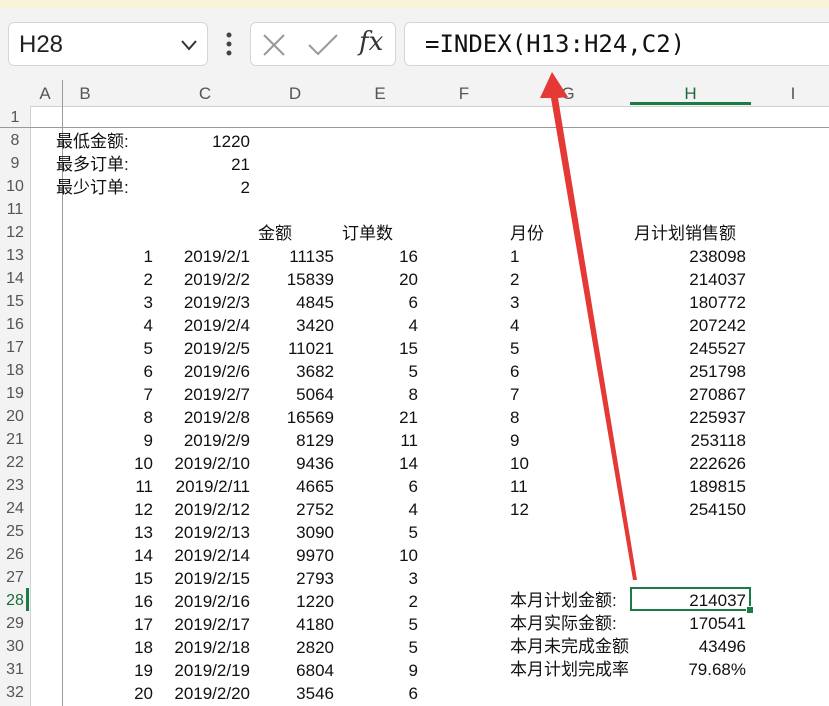 The height and width of the screenshot is (706, 829). I want to click on table-cell-row-amount: 9970, so click(293, 555).